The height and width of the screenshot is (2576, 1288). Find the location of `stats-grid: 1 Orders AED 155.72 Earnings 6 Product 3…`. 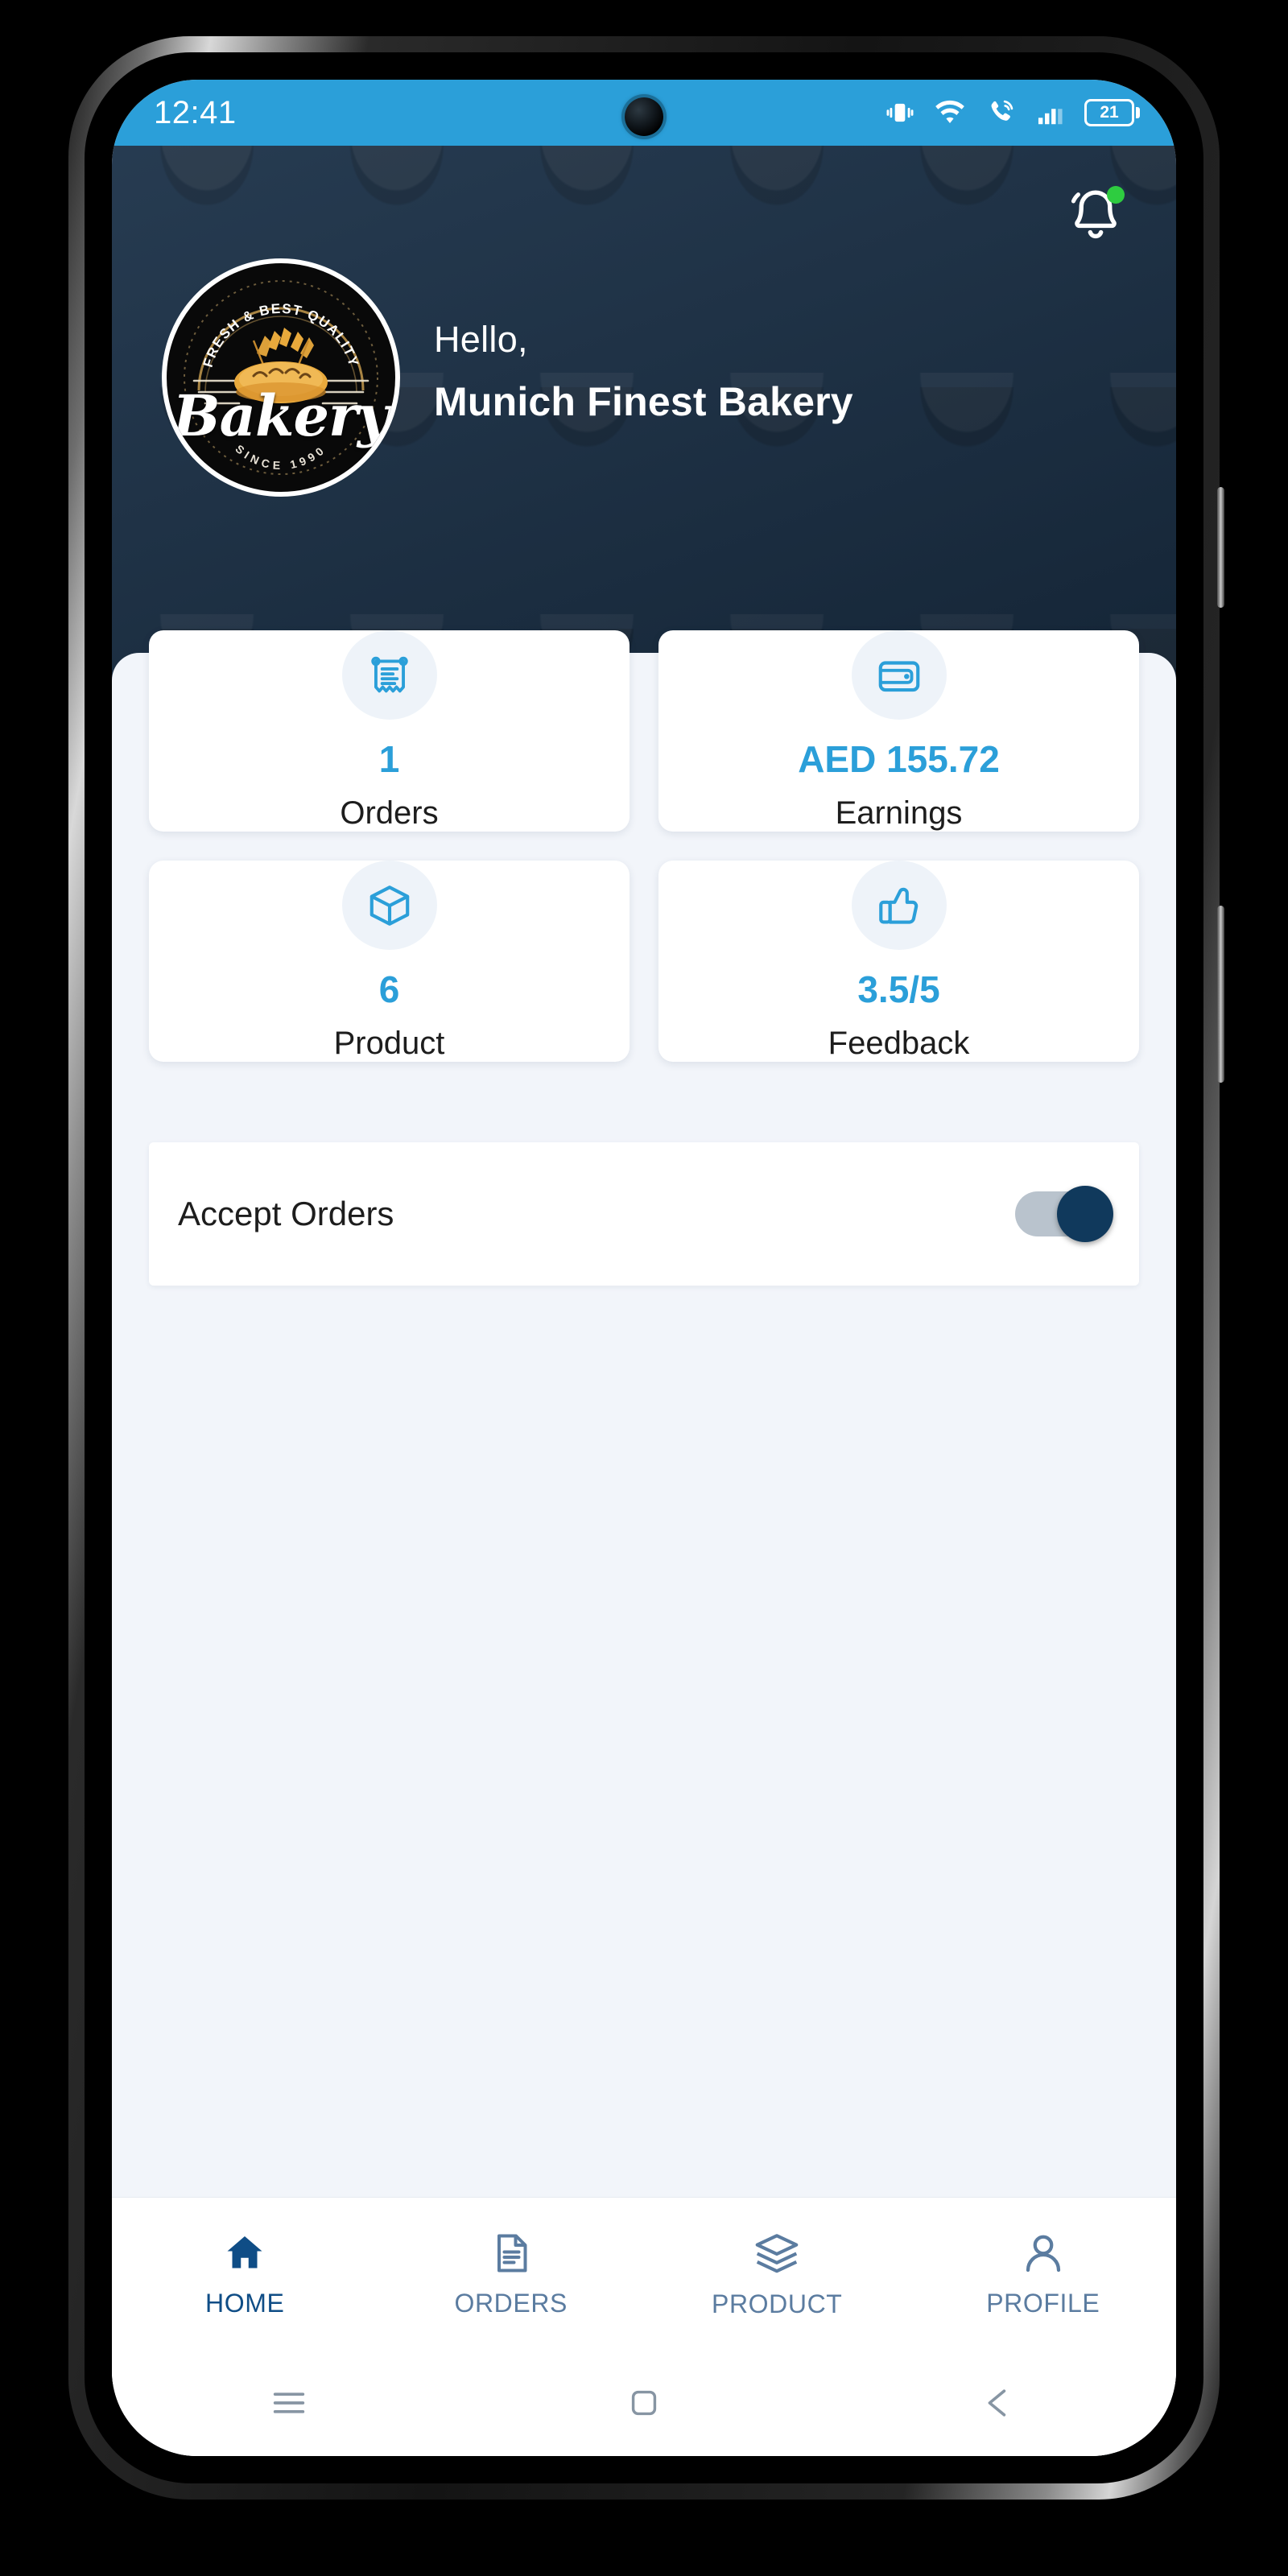

stats-grid: 1 Orders AED 155.72 Earnings 6 Product 3… is located at coordinates (644, 846).